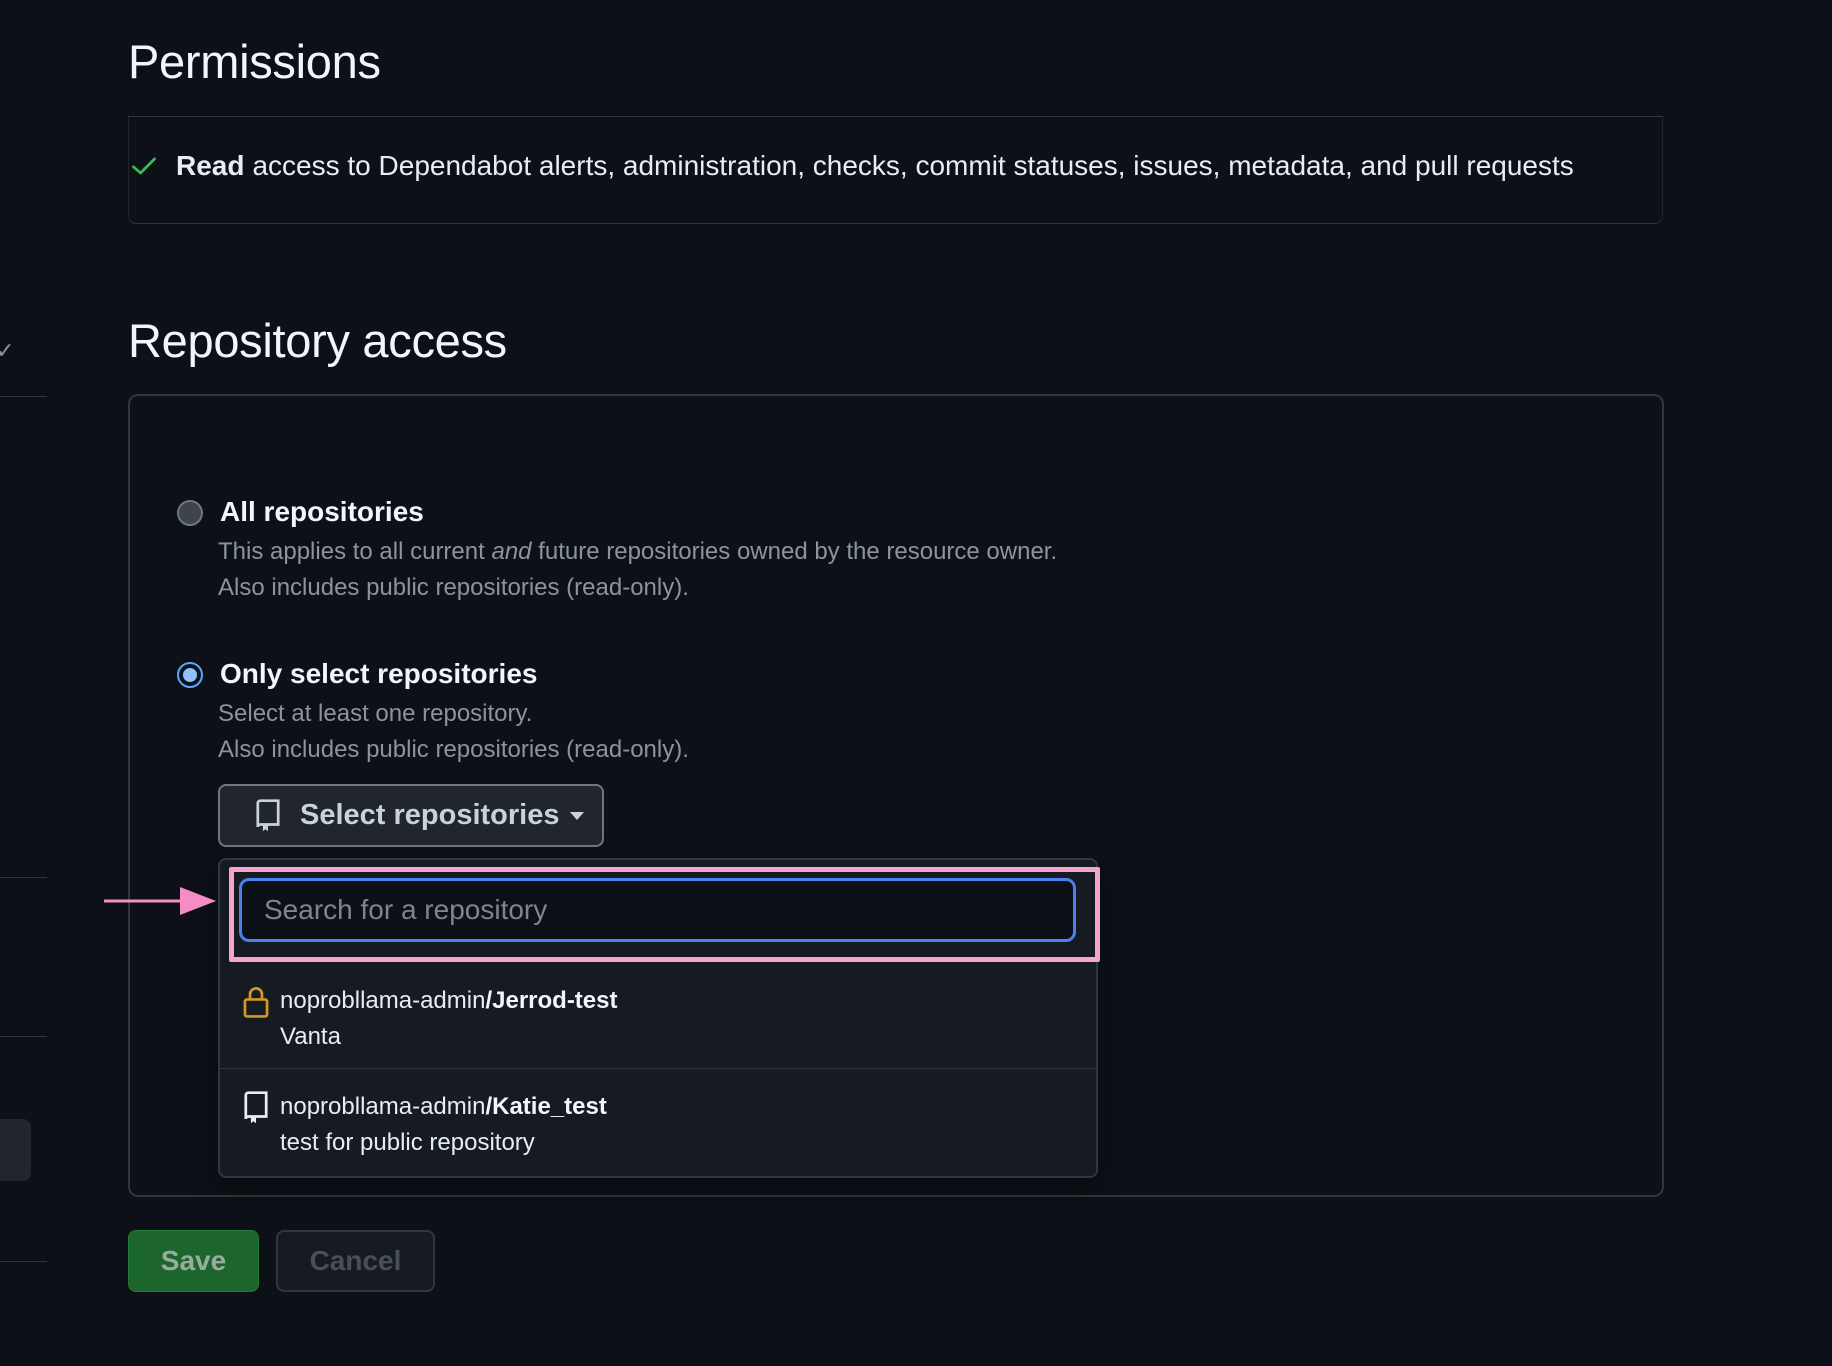  Describe the element at coordinates (322, 512) in the screenshot. I see `option-label-all-repositories: All repositories` at that location.